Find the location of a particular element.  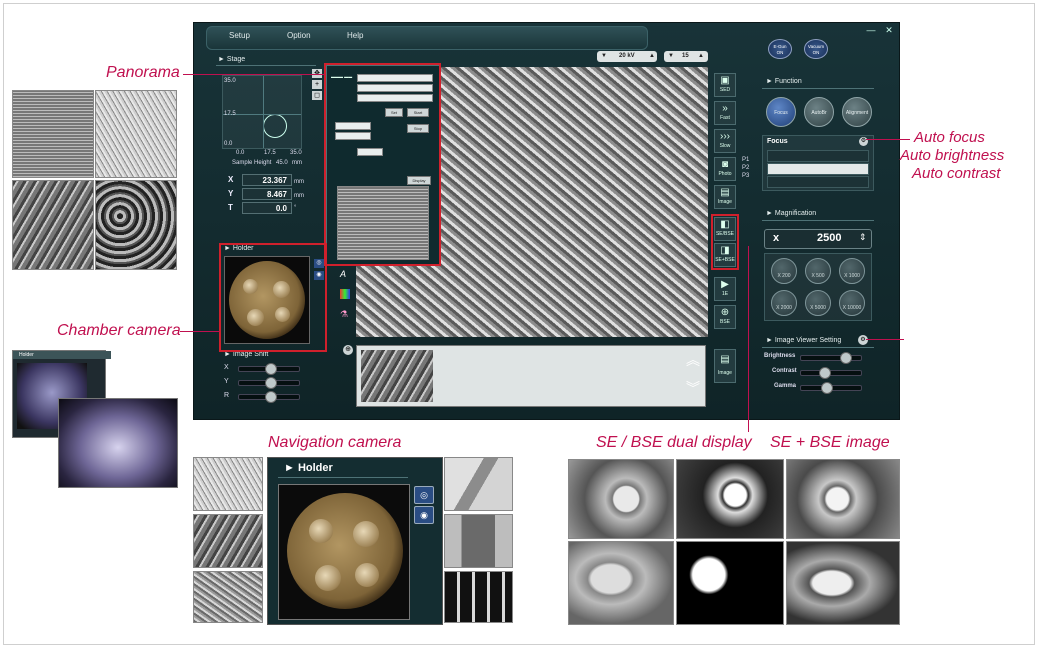

vacuum-label: Vacuum is located at coordinates (816, 46).